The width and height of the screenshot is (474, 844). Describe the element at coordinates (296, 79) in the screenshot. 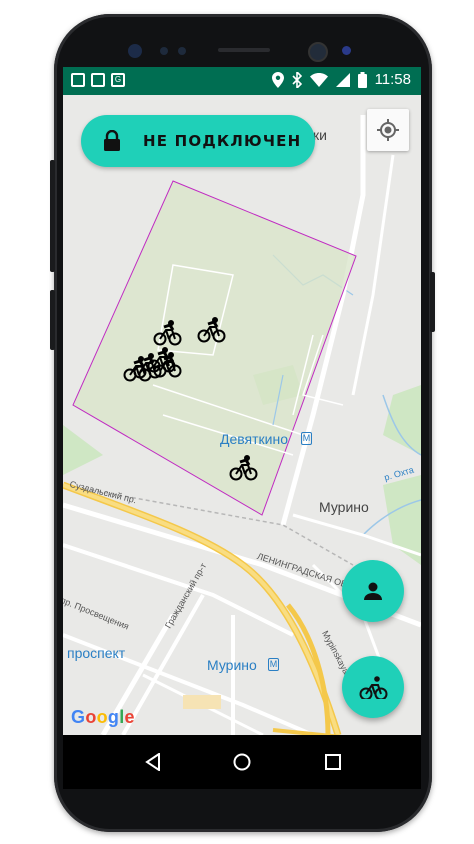

I see `bluetooth-icon` at that location.